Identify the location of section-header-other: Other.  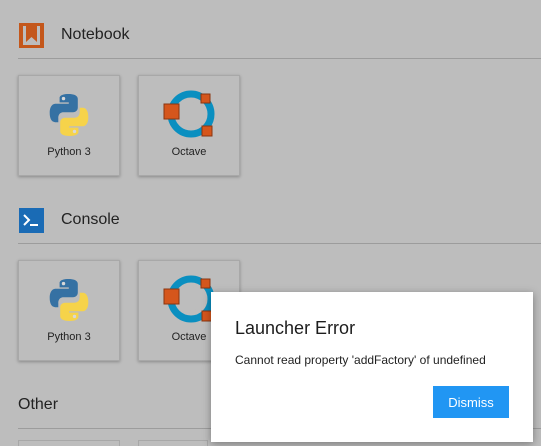
(38, 405).